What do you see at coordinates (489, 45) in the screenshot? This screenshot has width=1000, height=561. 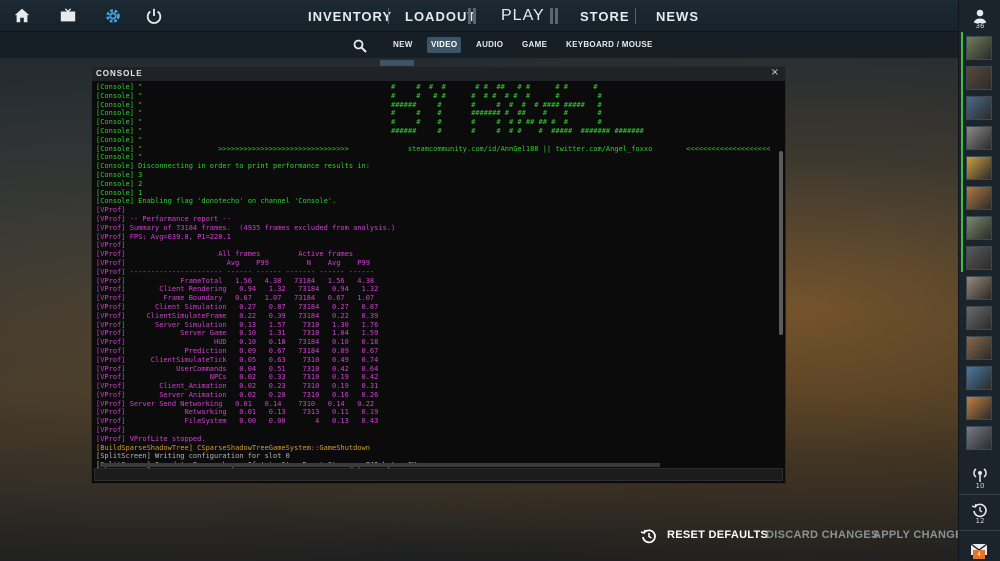 I see `tab-audio: AUDIO` at bounding box center [489, 45].